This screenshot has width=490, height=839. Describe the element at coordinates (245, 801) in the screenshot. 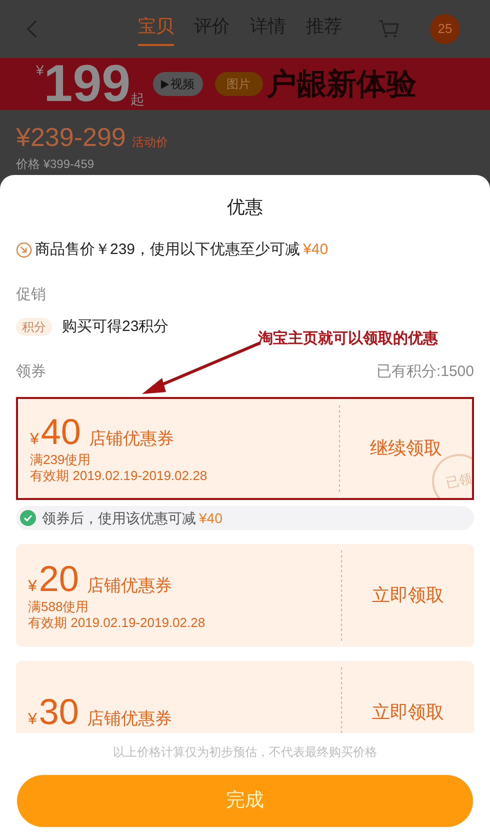

I see `done-button: 完成` at that location.